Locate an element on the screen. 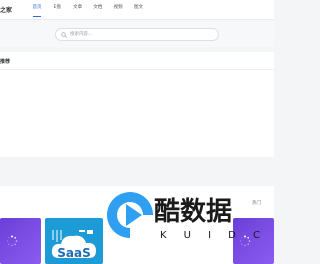 The image size is (320, 264). watermark-letters: K U I D C is located at coordinates (210, 235).